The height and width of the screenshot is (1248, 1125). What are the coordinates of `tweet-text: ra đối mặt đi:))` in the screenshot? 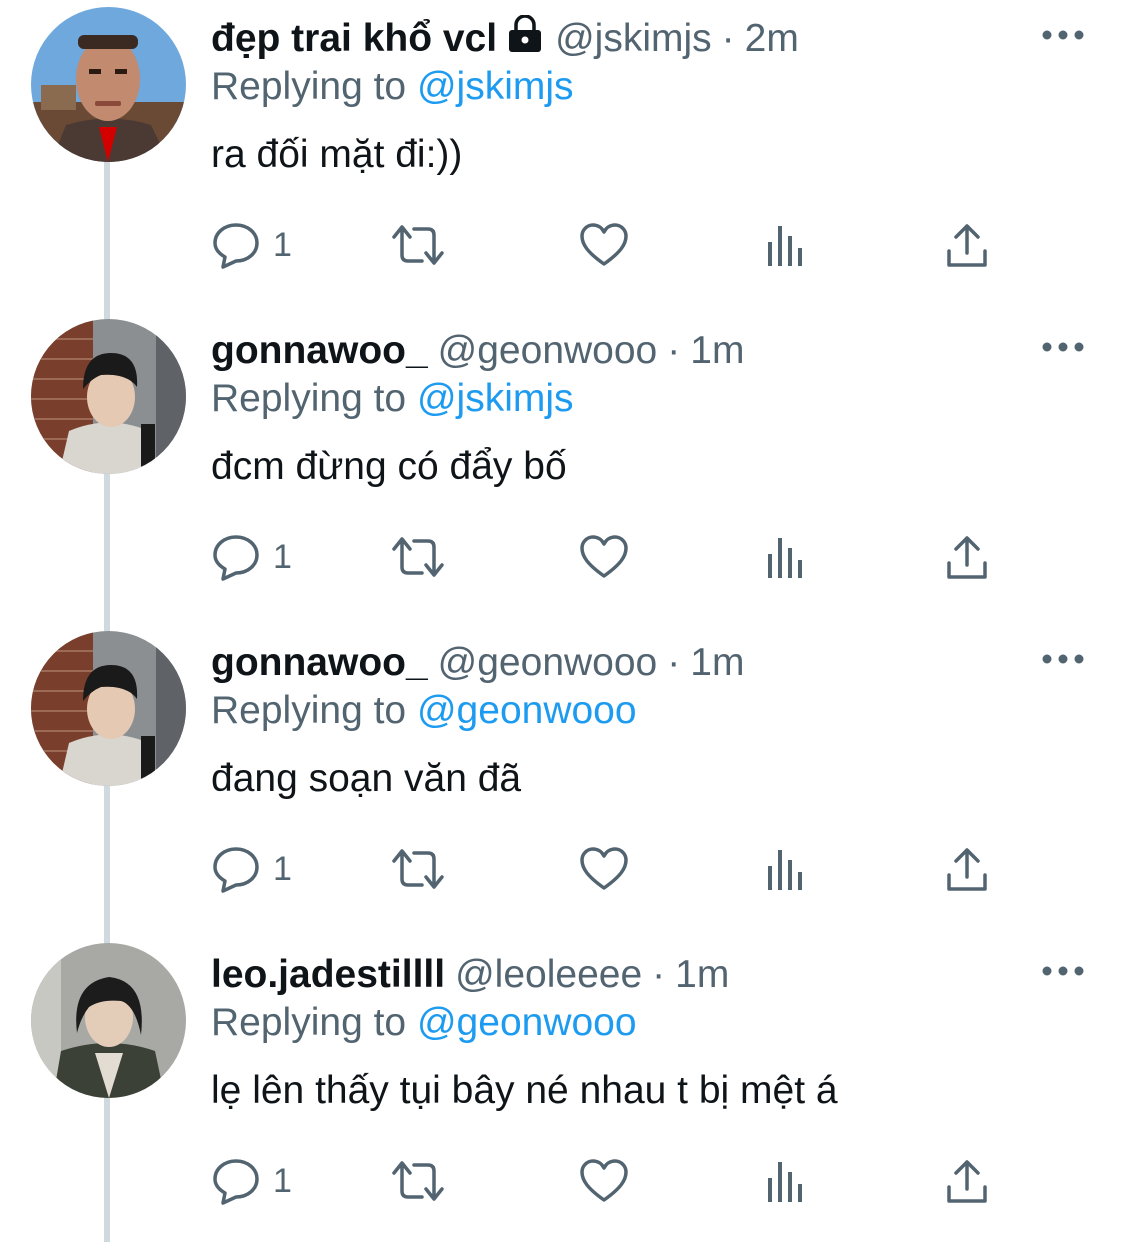 It's located at (337, 154).